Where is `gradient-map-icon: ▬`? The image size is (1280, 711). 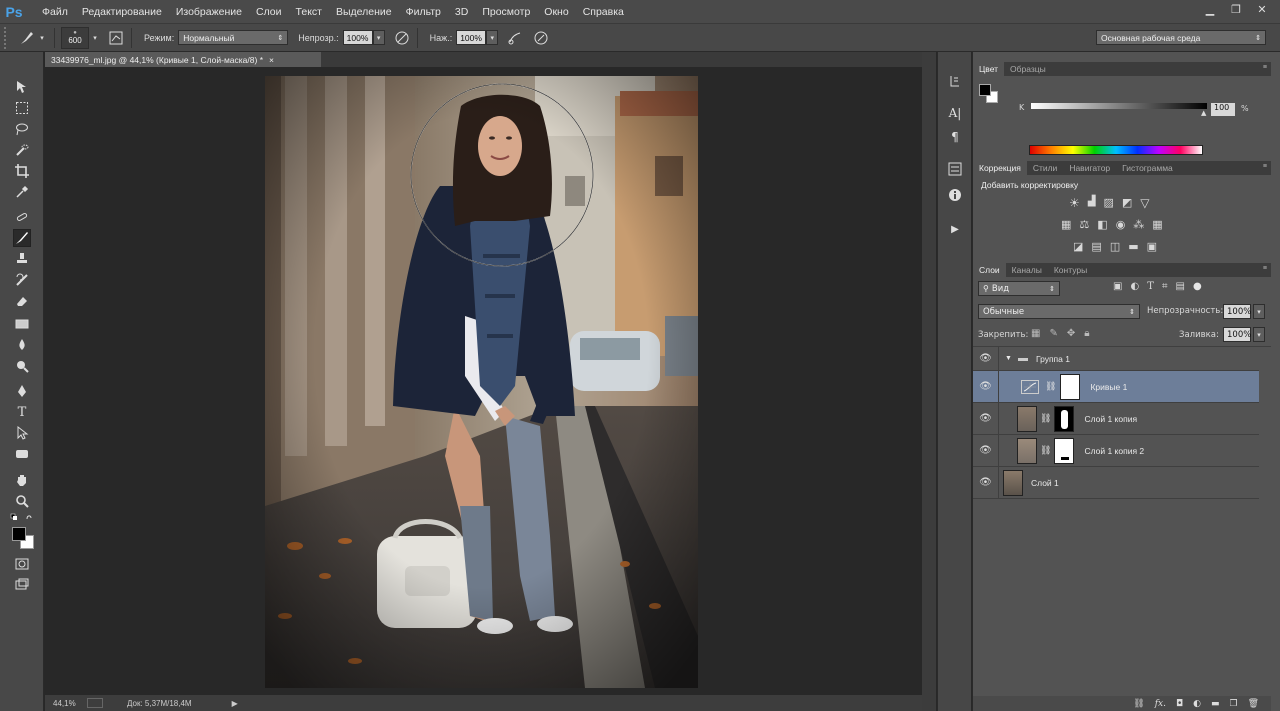 gradient-map-icon: ▬ is located at coordinates (1133, 246).